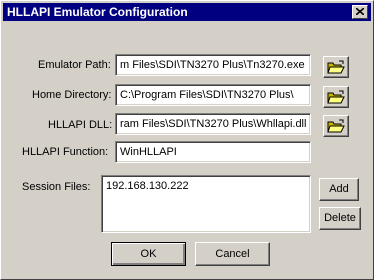 The width and height of the screenshot is (374, 280). What do you see at coordinates (232, 254) in the screenshot?
I see `cancel-button: Cancel` at bounding box center [232, 254].